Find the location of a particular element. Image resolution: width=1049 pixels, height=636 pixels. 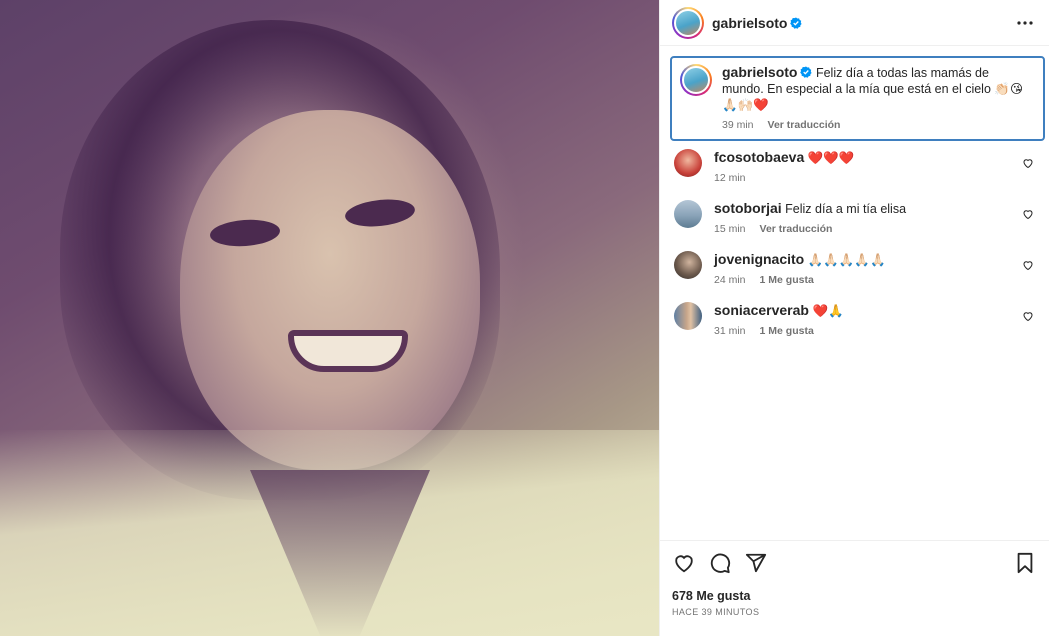

comment-text: 🙏🏻🙏🏻🙏🏻🙏🏻🙏🏻 is located at coordinates (846, 260).